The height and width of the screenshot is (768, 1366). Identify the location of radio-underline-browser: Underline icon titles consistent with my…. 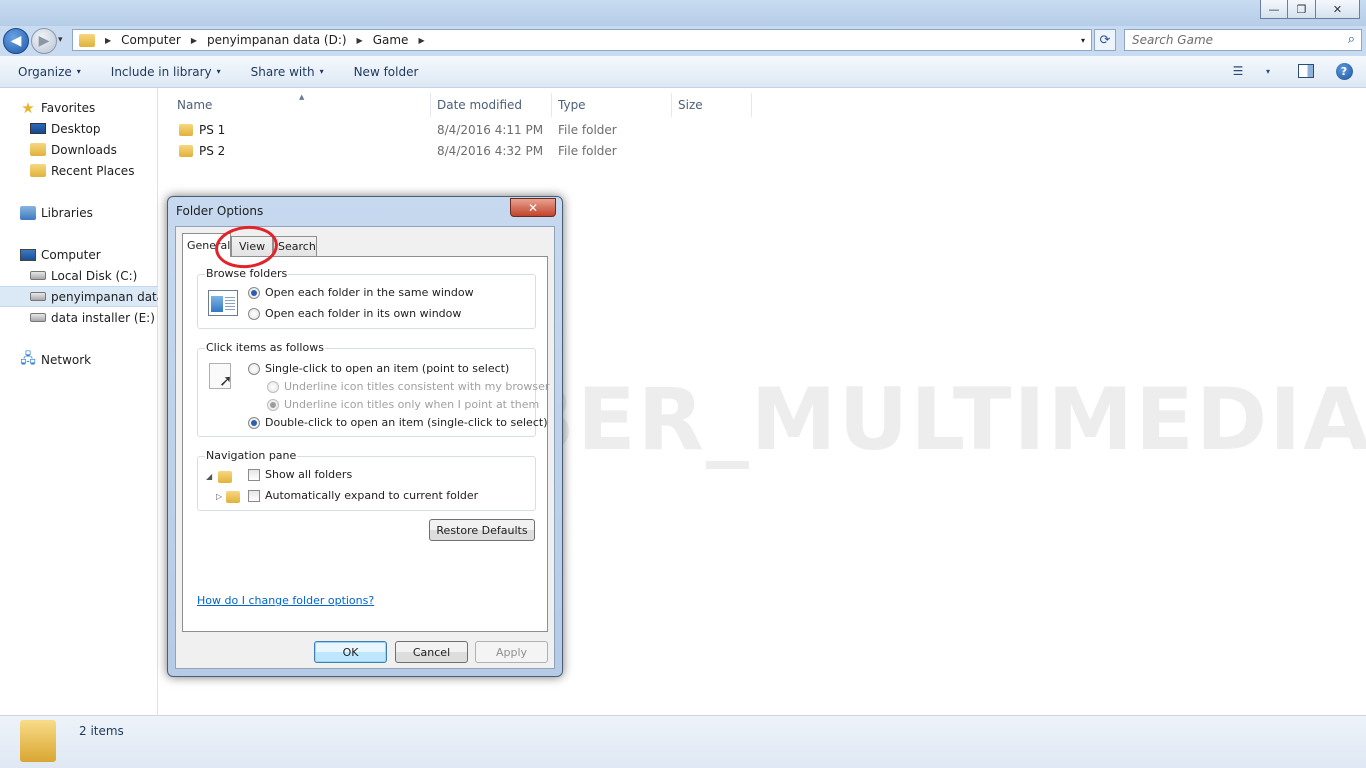
(408, 386).